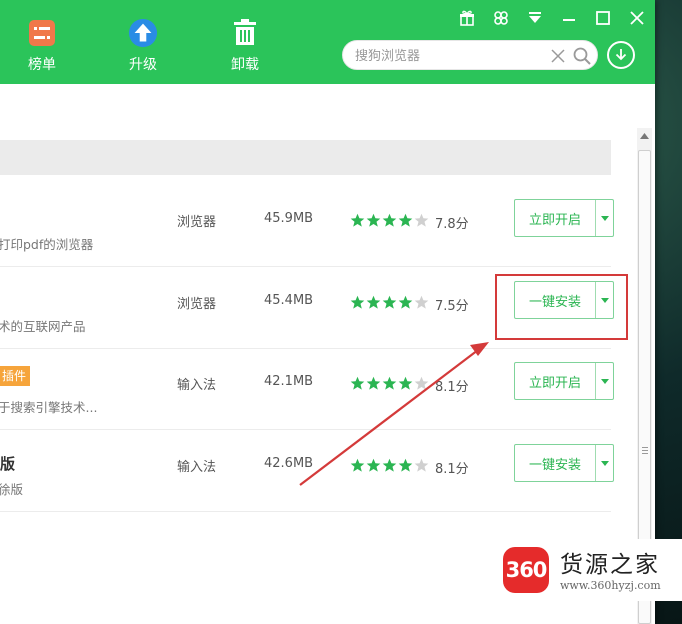 The width and height of the screenshot is (682, 624). Describe the element at coordinates (42, 33) in the screenshot. I see `list-icon` at that location.